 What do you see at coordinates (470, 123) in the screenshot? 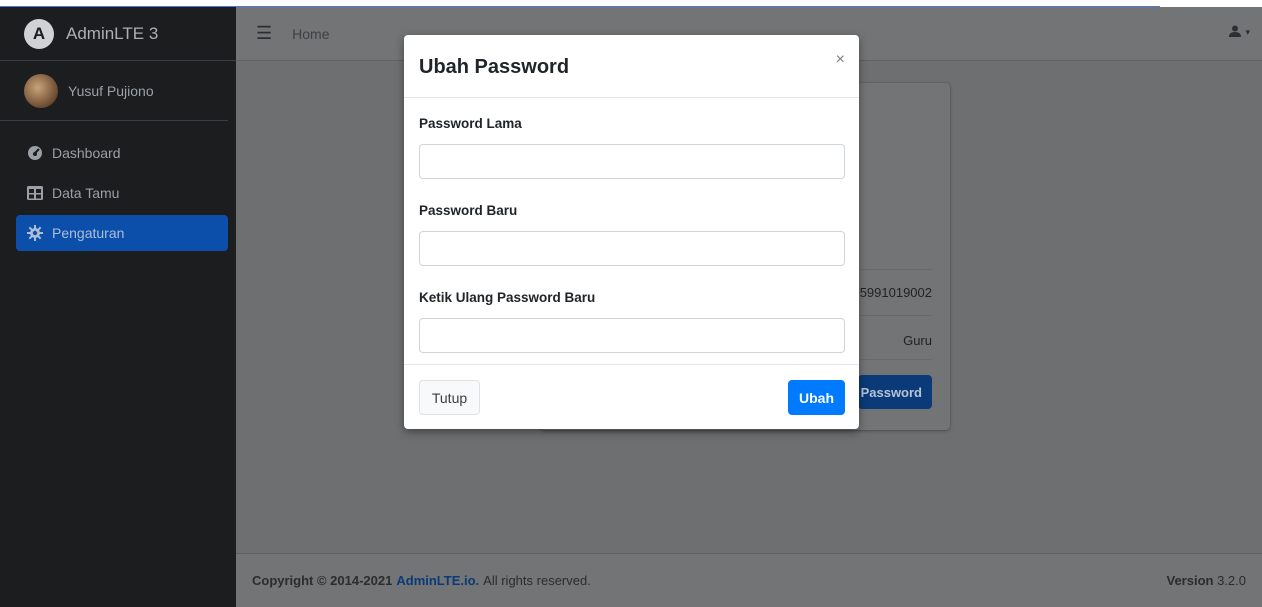
I see `old-password-label: Password Lama` at bounding box center [470, 123].